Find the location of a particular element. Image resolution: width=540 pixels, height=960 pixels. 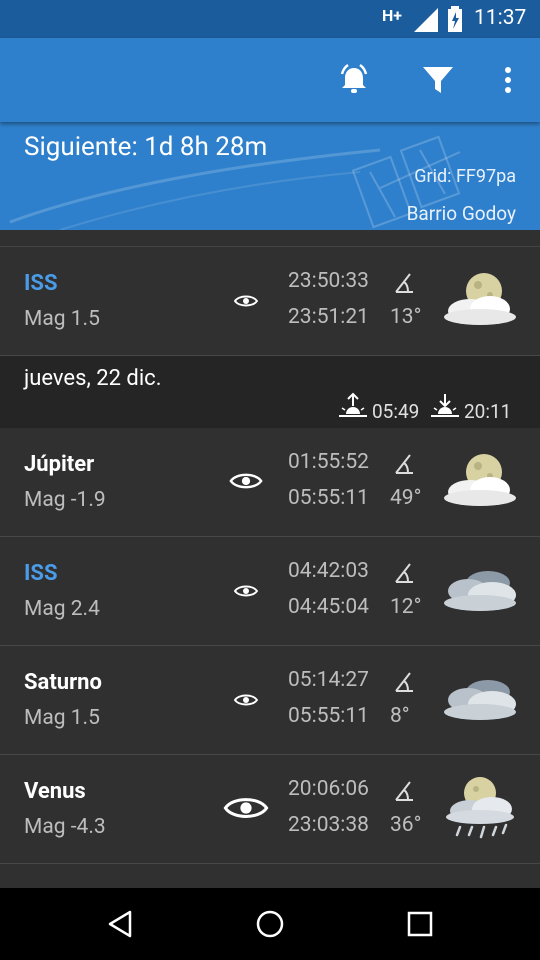

app-bar is located at coordinates (270, 80).